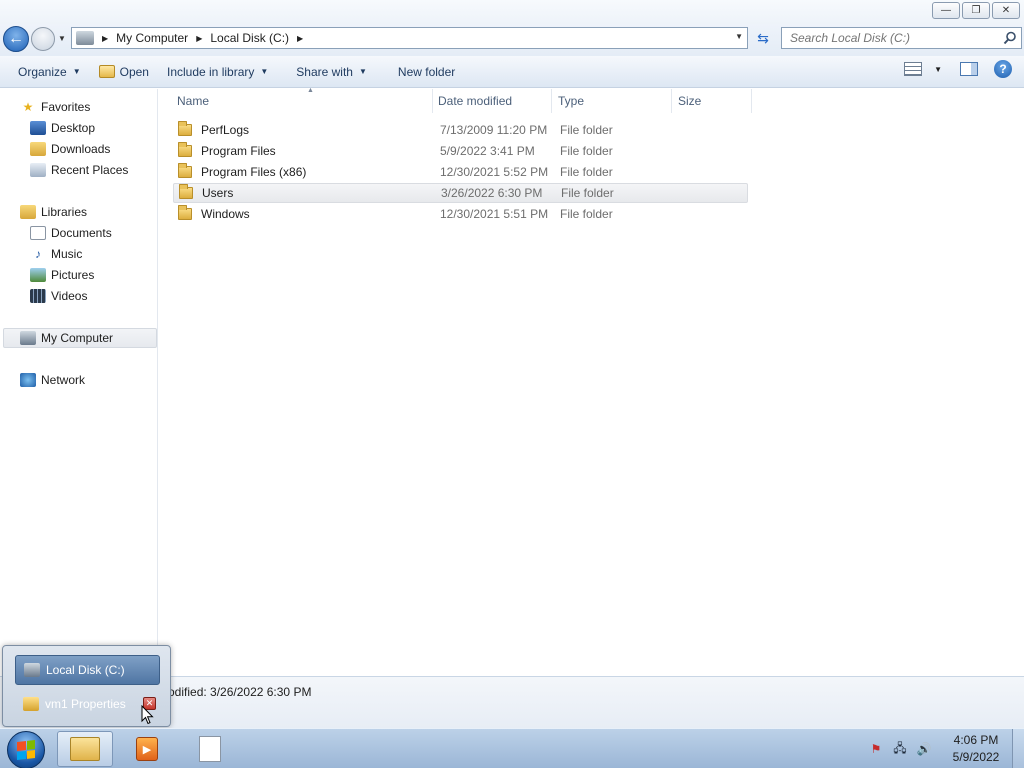 This screenshot has height=768, width=1024. I want to click on share-with-button: Share with ▼, so click(331, 72).